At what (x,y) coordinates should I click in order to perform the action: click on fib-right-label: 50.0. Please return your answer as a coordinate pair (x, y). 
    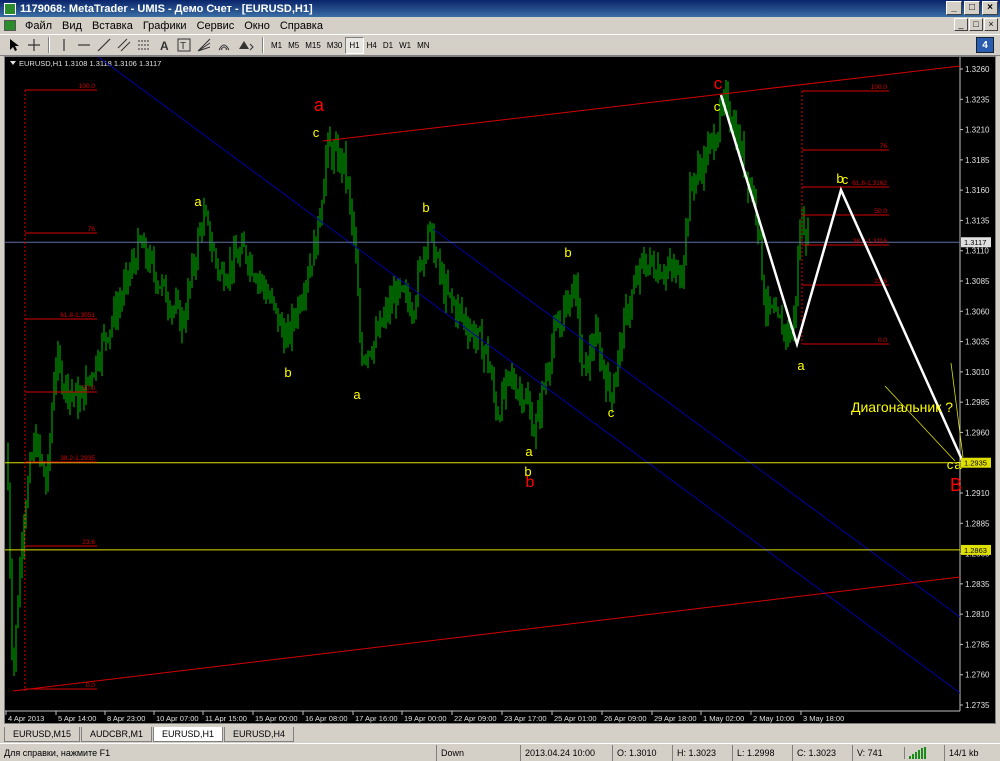
    Looking at the image, I should click on (880, 211).